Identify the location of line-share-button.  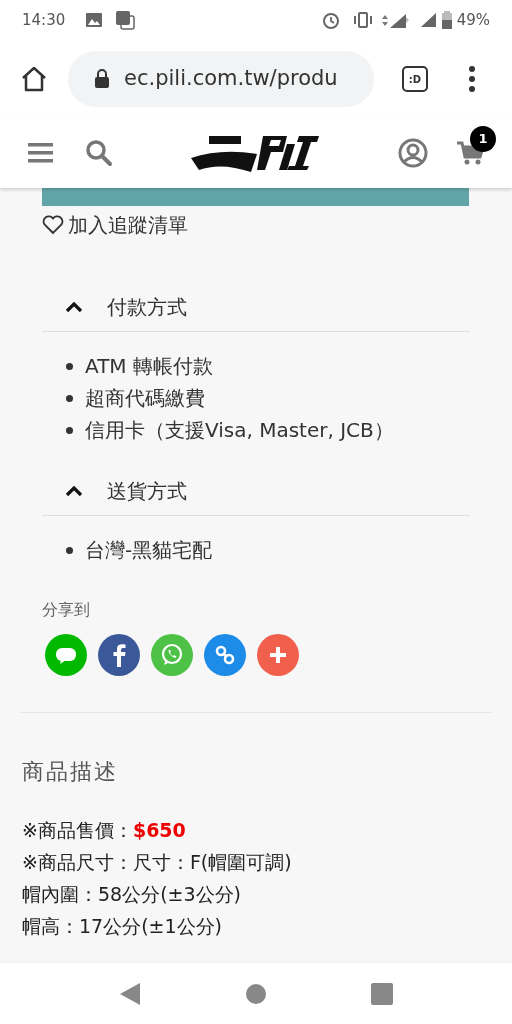
(66, 655).